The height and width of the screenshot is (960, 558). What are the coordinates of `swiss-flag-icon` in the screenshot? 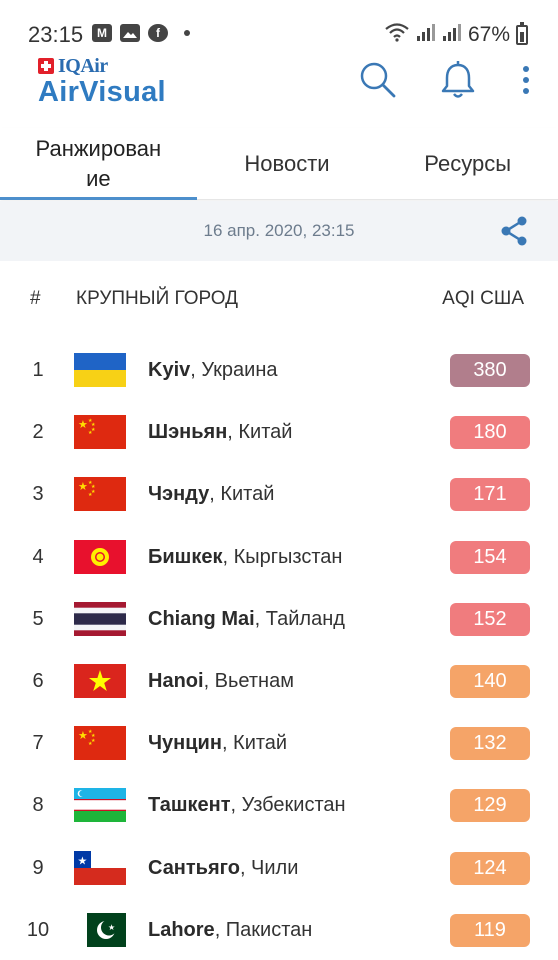 It's located at (46, 66).